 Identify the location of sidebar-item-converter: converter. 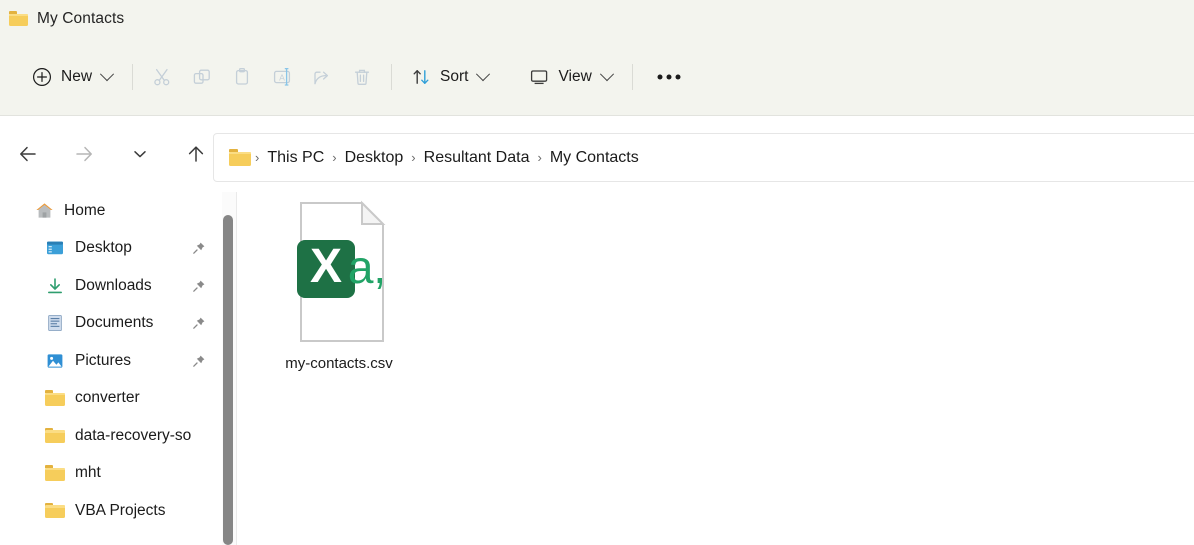
(111, 399).